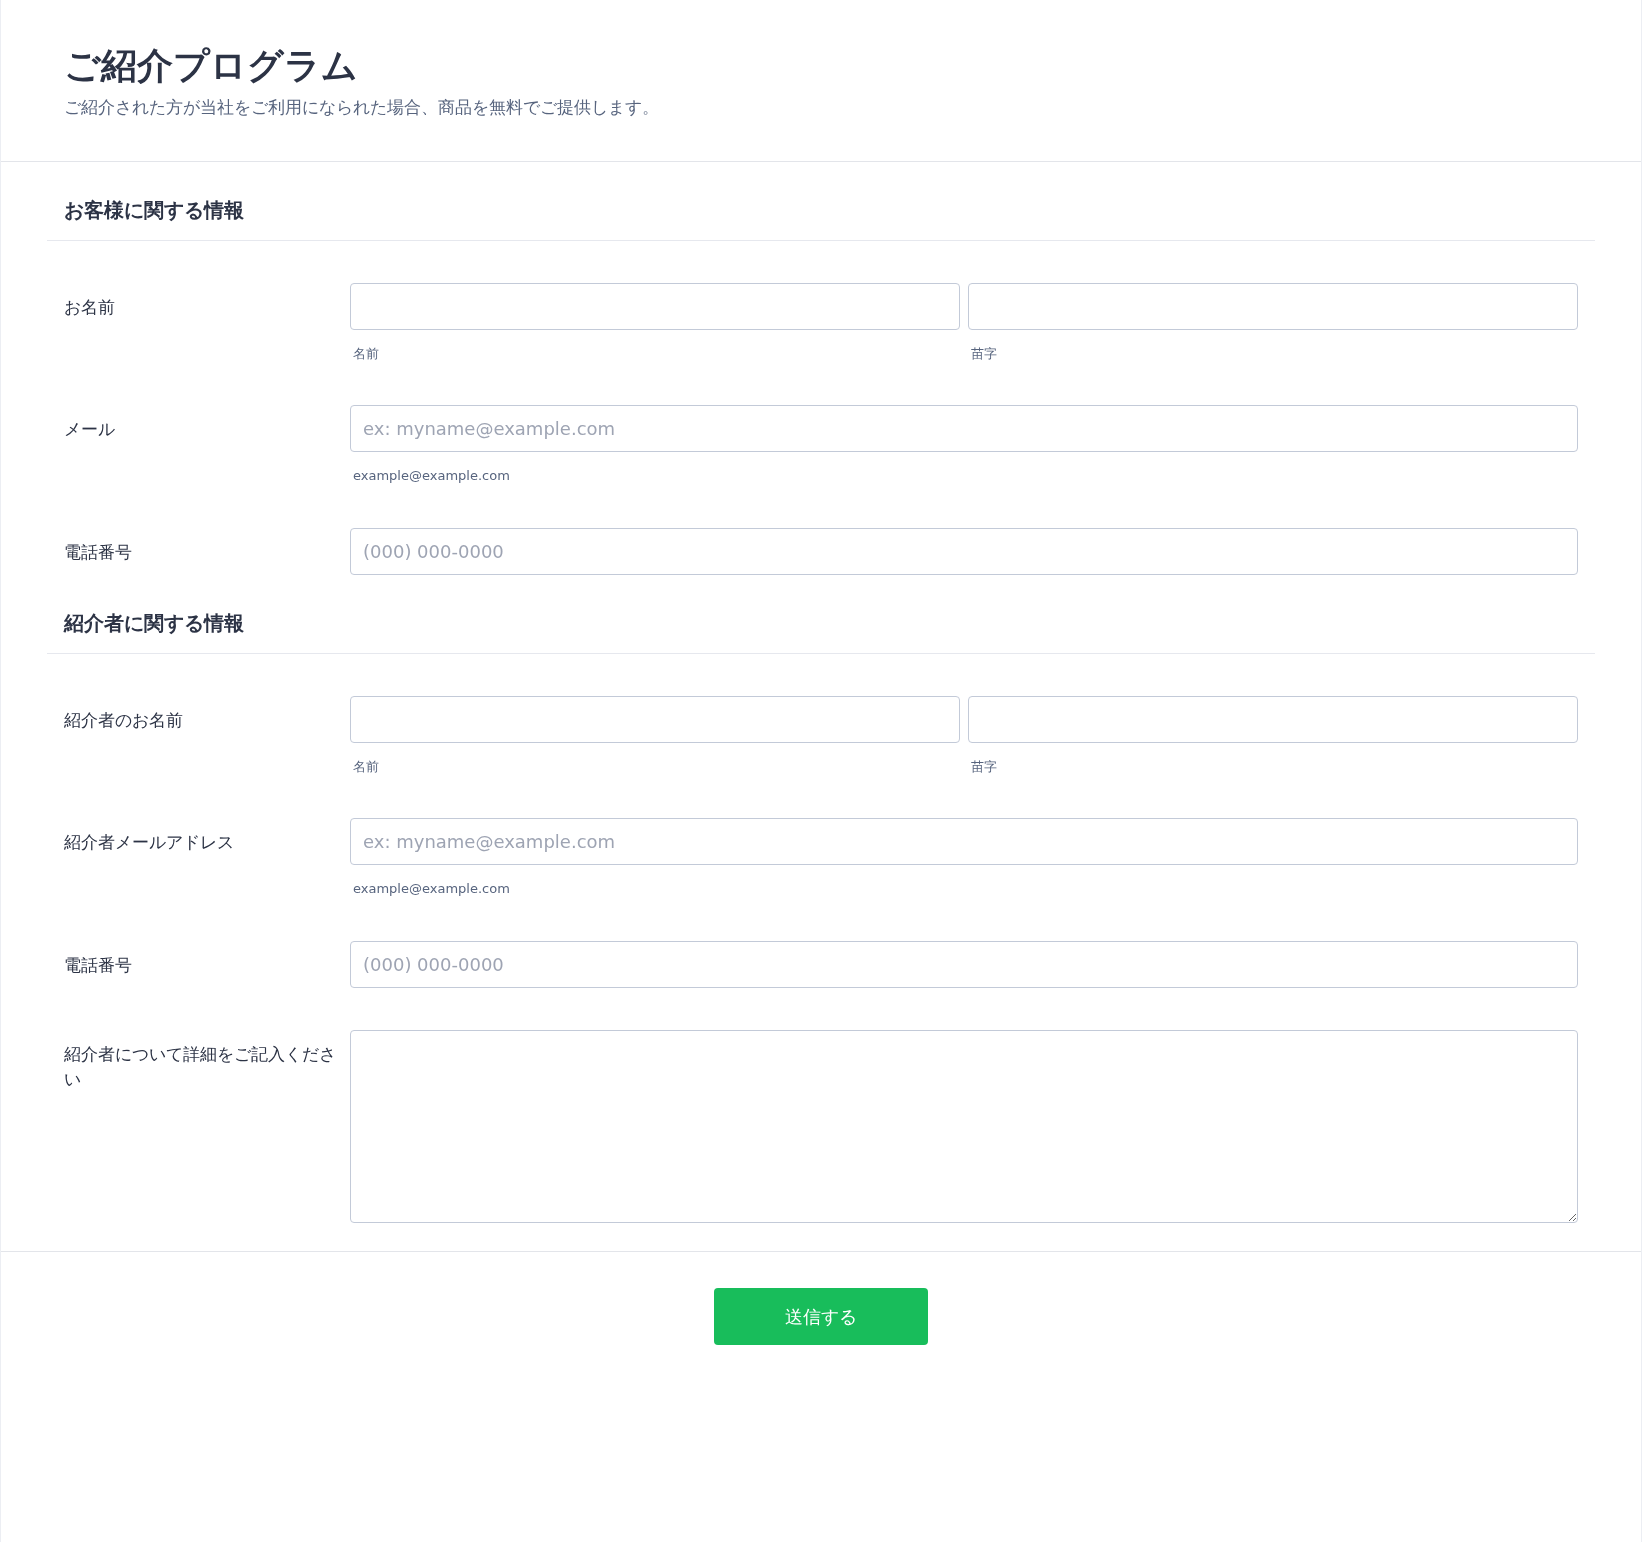 This screenshot has width=1642, height=1542. What do you see at coordinates (821, 201) in the screenshot?
I see `section-heading: お客様に関する情報` at bounding box center [821, 201].